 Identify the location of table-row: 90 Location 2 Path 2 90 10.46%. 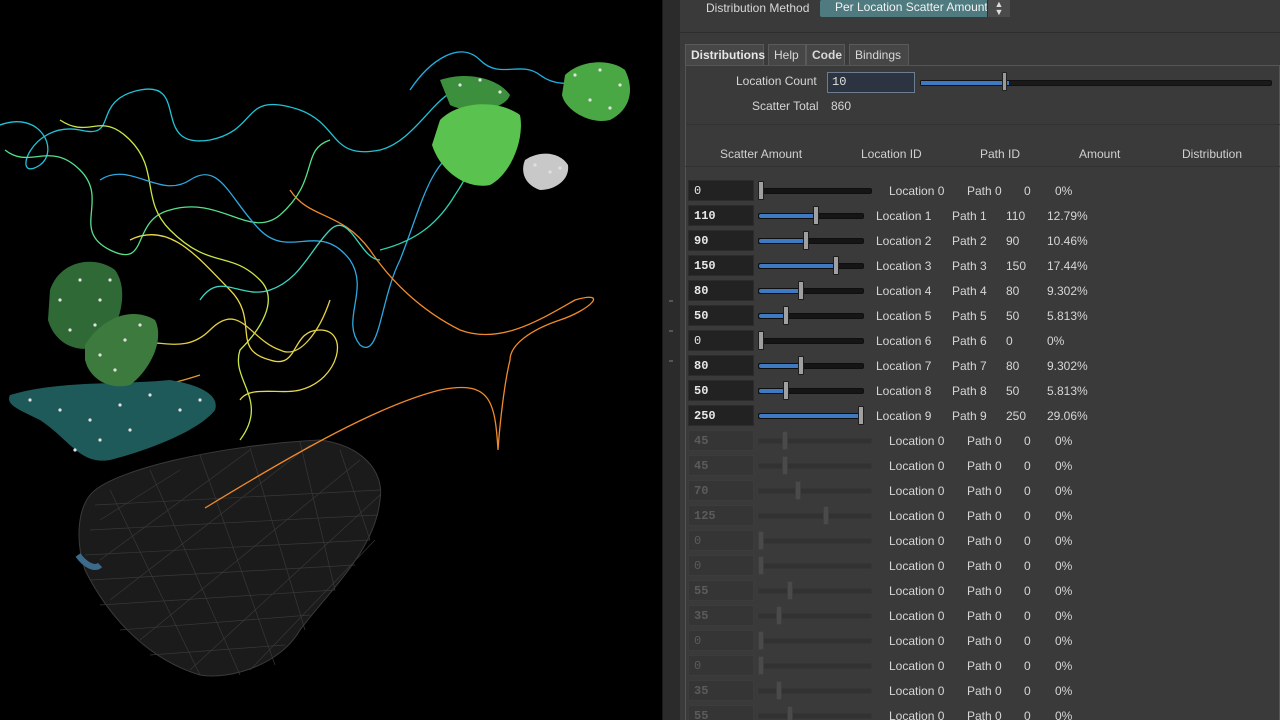
(982, 241).